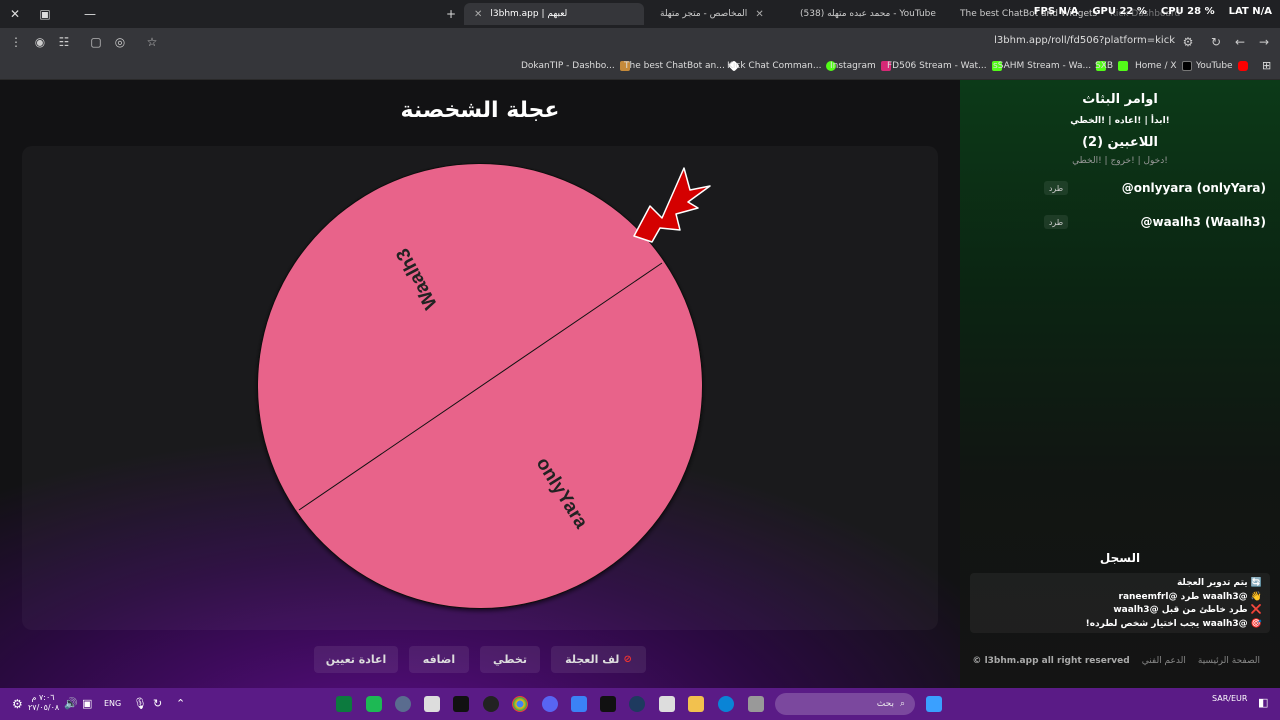  I want to click on language-indicator: ENG, so click(112, 703).